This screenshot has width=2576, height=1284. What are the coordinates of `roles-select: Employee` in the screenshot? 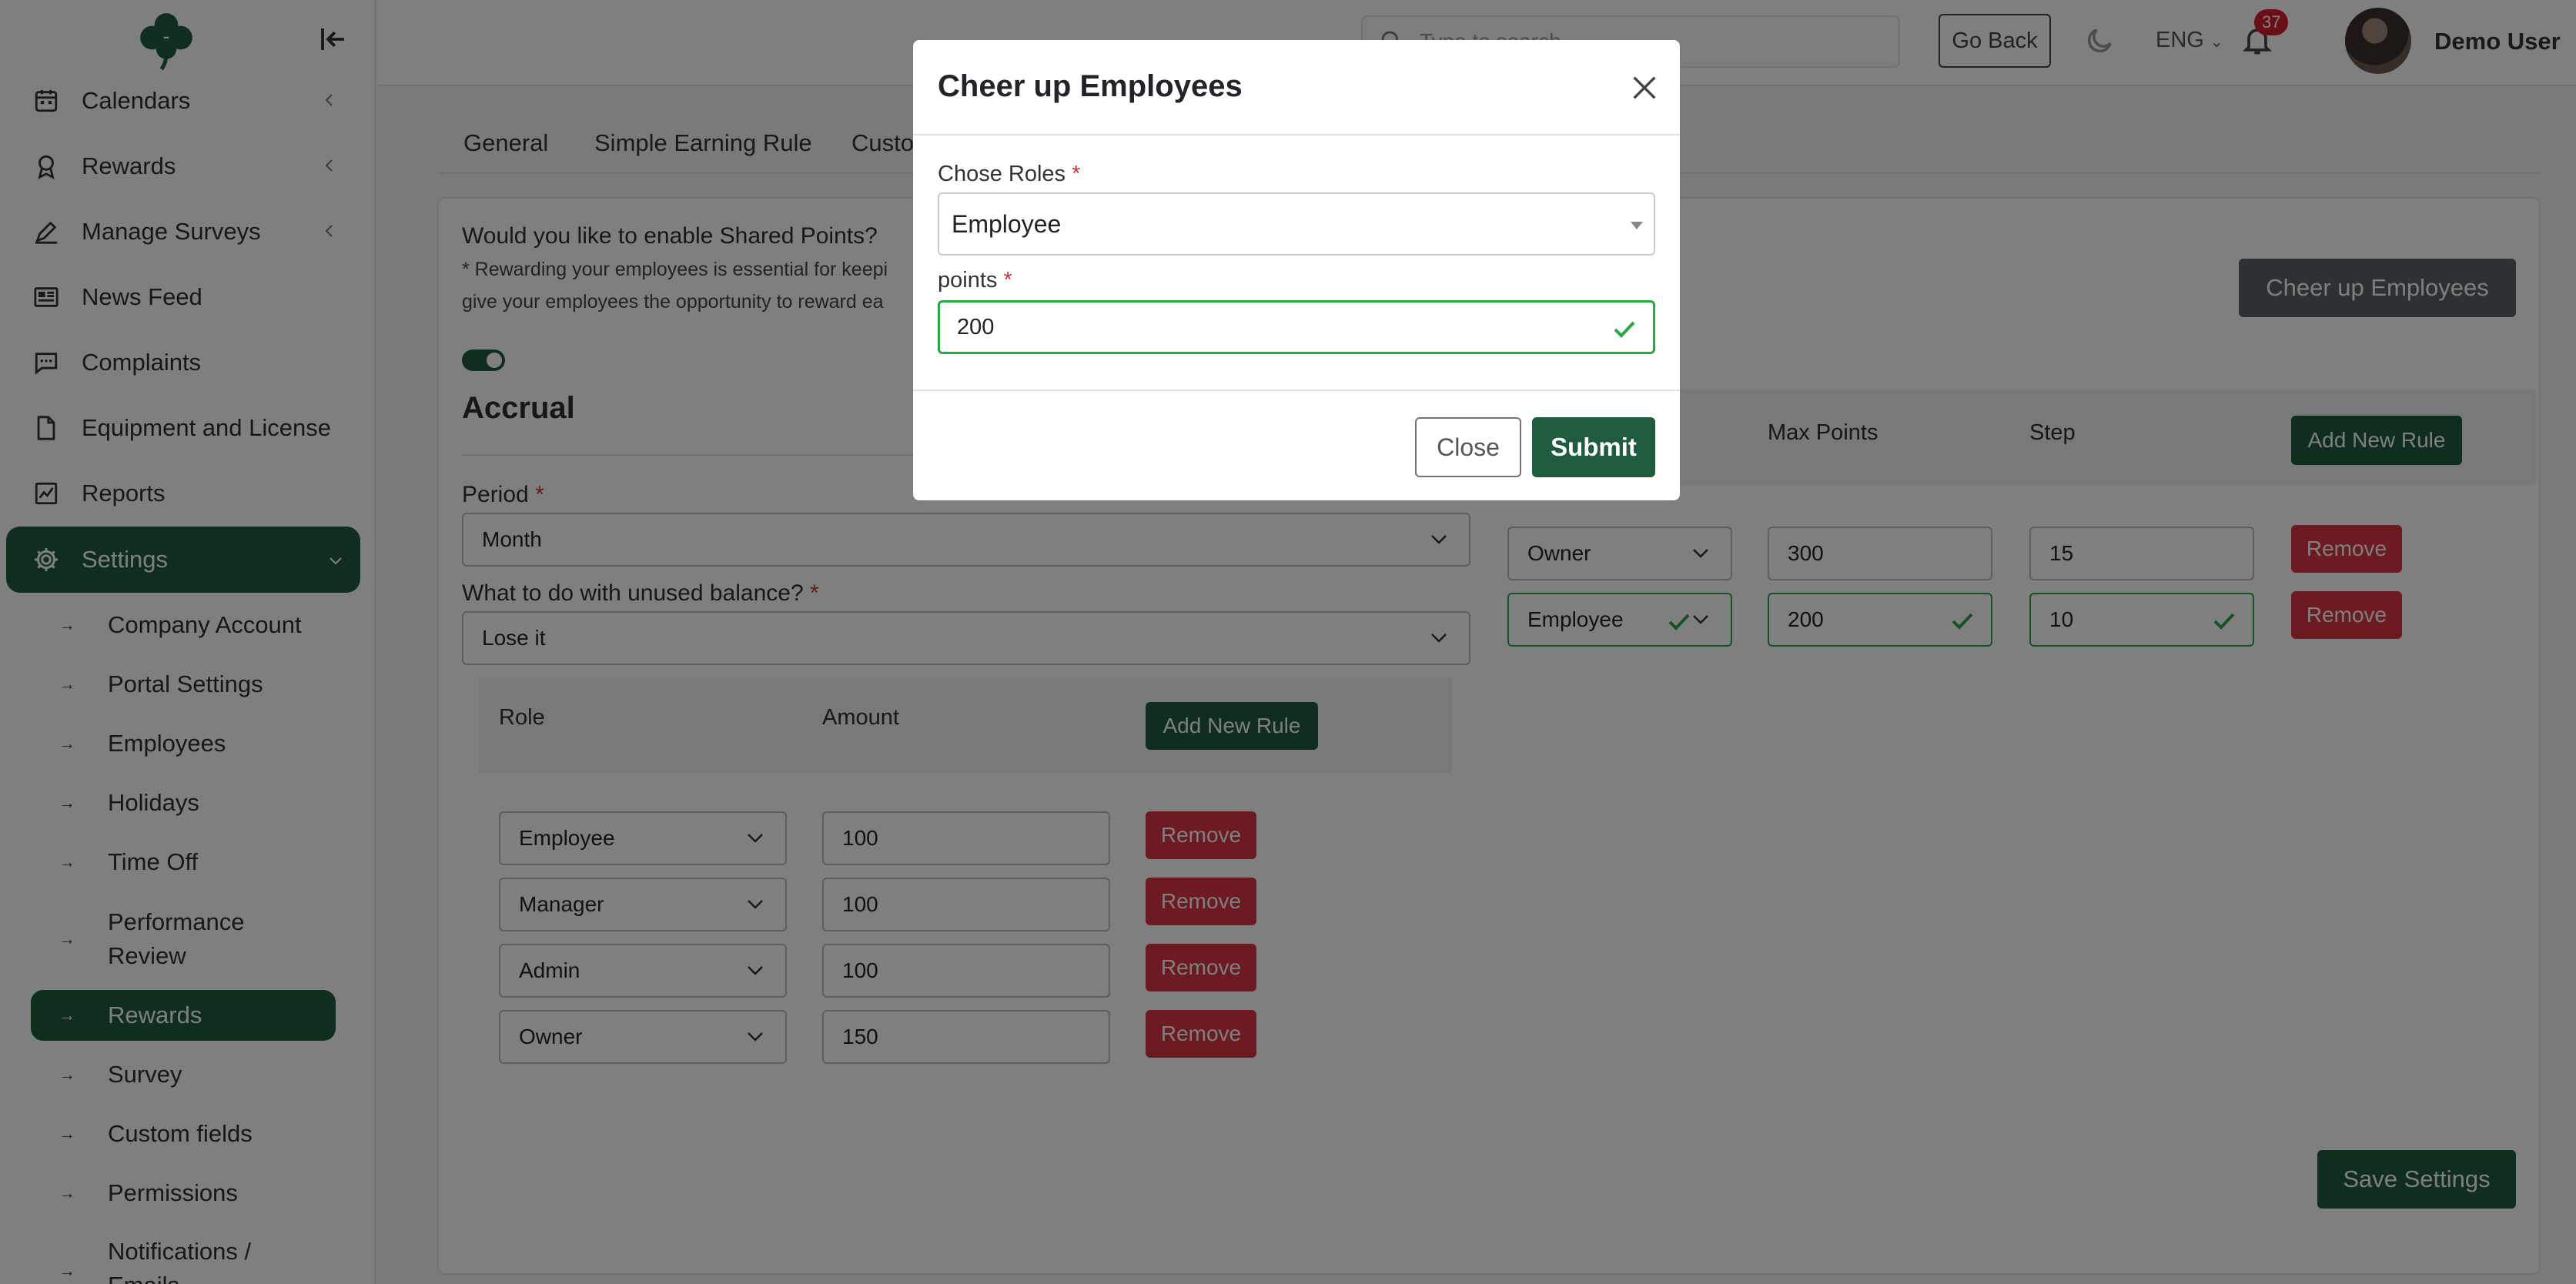 It's located at (1296, 224).